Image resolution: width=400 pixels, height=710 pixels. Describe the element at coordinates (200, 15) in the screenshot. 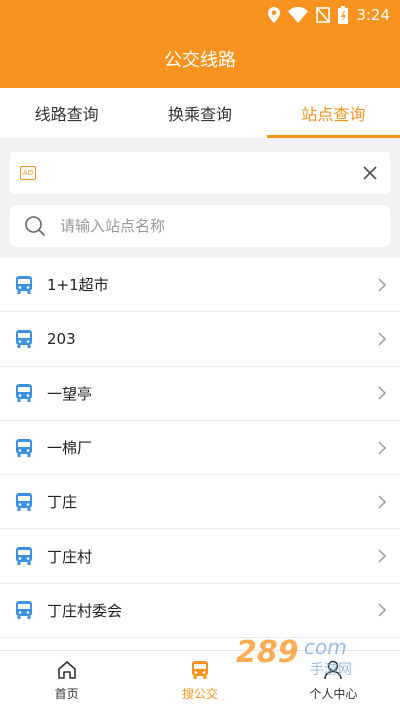

I see `status-bar: 3:24` at that location.